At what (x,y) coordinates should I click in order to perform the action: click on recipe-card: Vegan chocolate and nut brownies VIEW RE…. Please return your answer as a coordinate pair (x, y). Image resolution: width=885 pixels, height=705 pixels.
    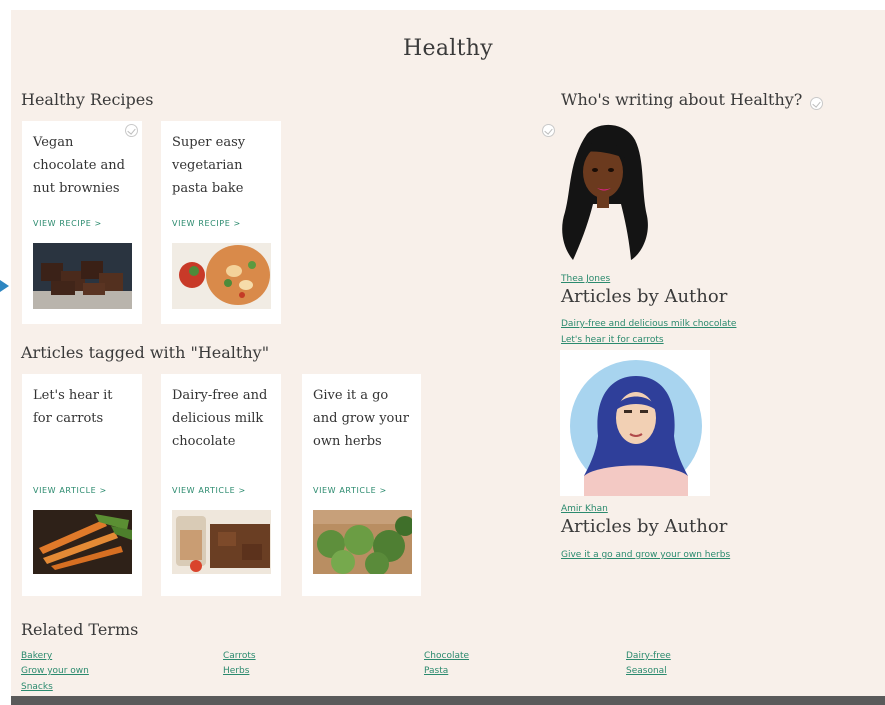
    Looking at the image, I should click on (82, 222).